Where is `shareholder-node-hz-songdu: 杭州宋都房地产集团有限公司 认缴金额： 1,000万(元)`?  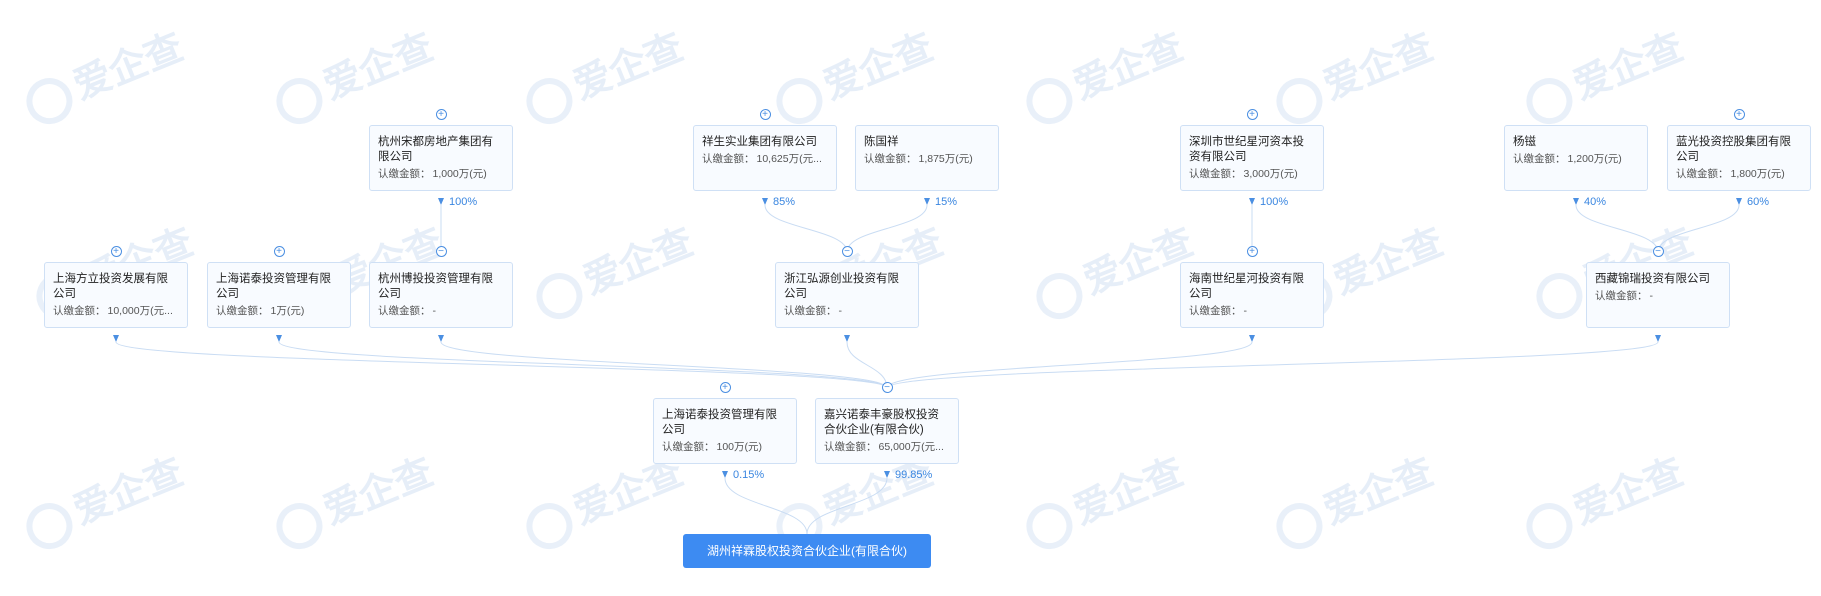 shareholder-node-hz-songdu: 杭州宋都房地产集团有限公司 认缴金额： 1,000万(元) is located at coordinates (441, 158).